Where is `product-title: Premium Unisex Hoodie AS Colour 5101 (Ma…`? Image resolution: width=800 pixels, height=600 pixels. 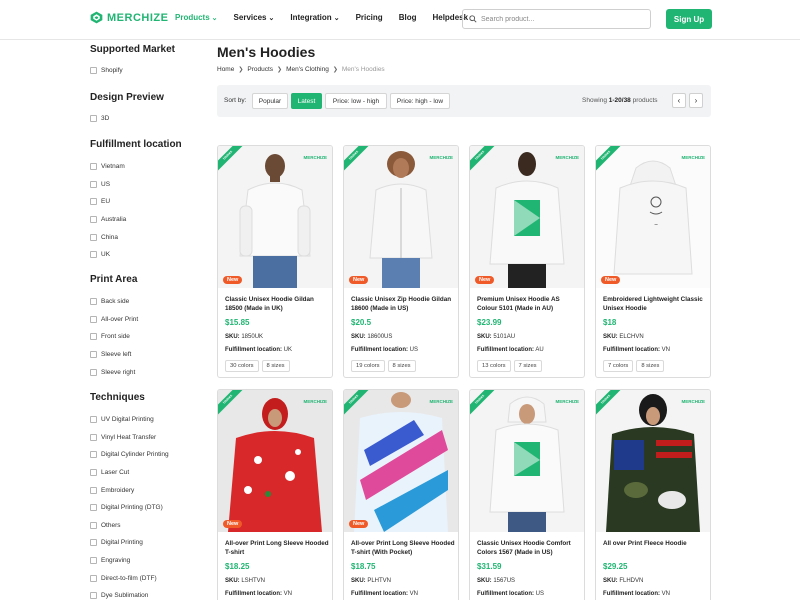
product-title: Premium Unisex Hoodie AS Colour 5101 (Ma… is located at coordinates (529, 304).